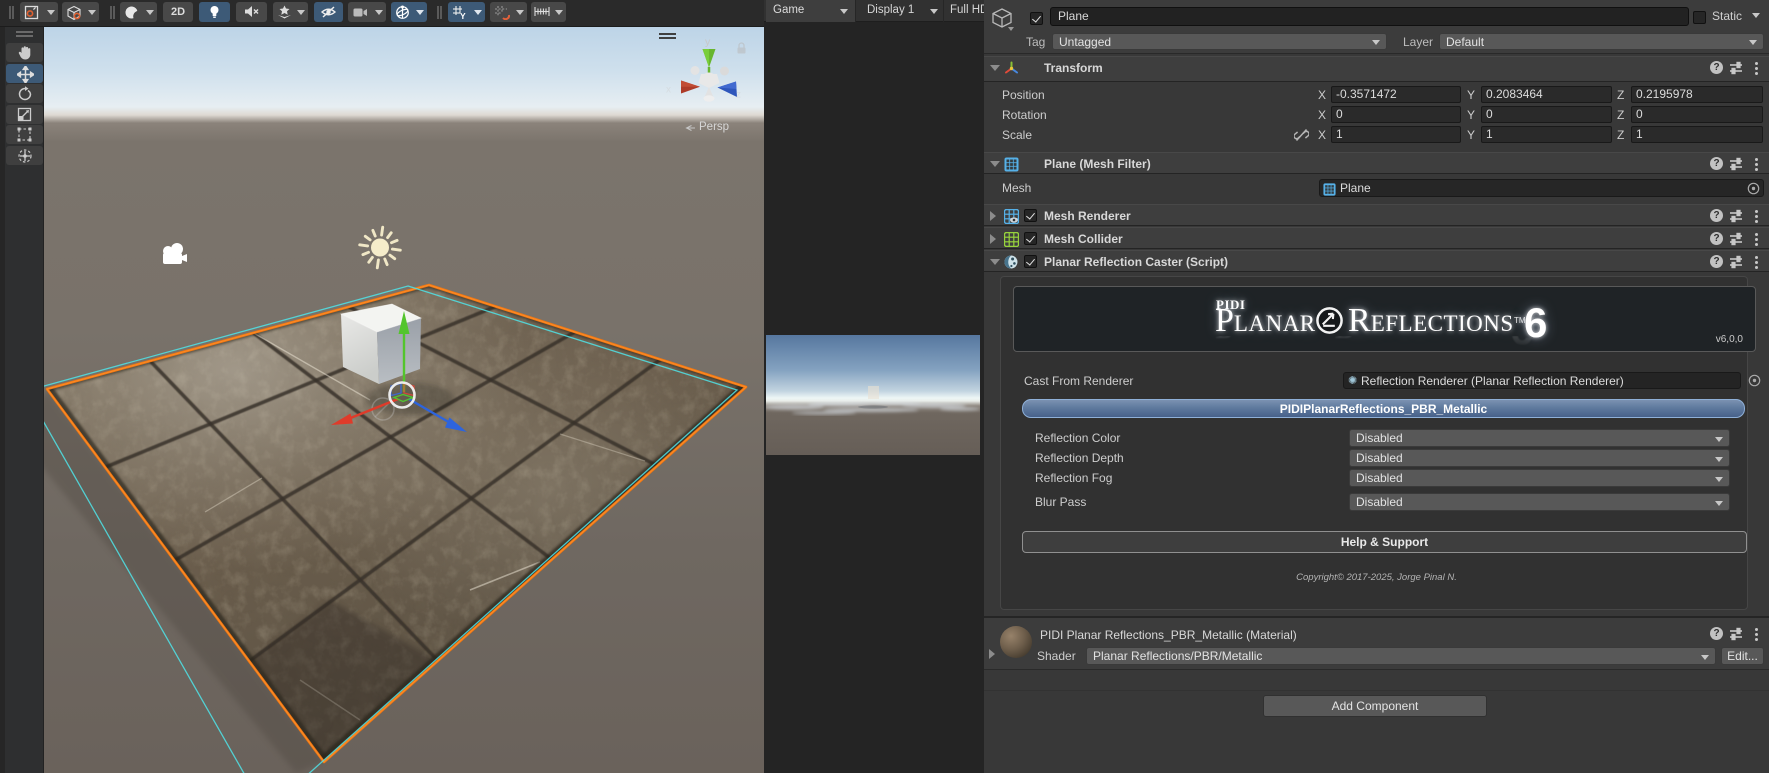  Describe the element at coordinates (738, 95) in the screenshot. I see `svg-text: z` at that location.